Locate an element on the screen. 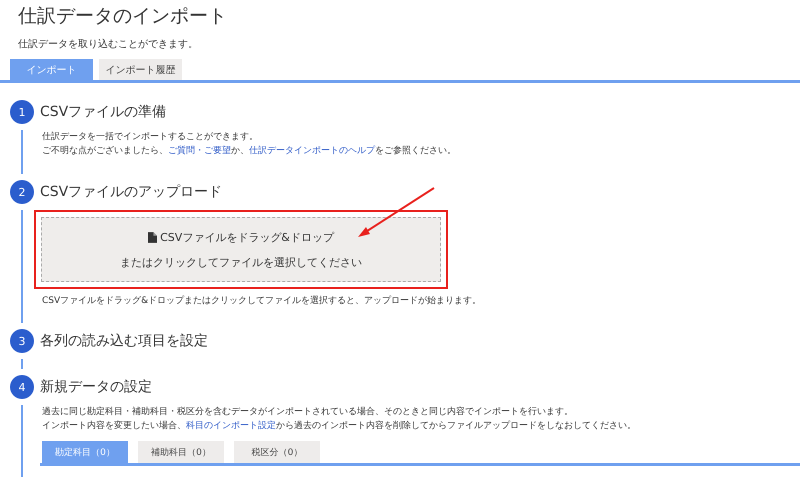 Image resolution: width=800 pixels, height=477 pixels. step-heading: CSVファイルのアップロード is located at coordinates (132, 192).